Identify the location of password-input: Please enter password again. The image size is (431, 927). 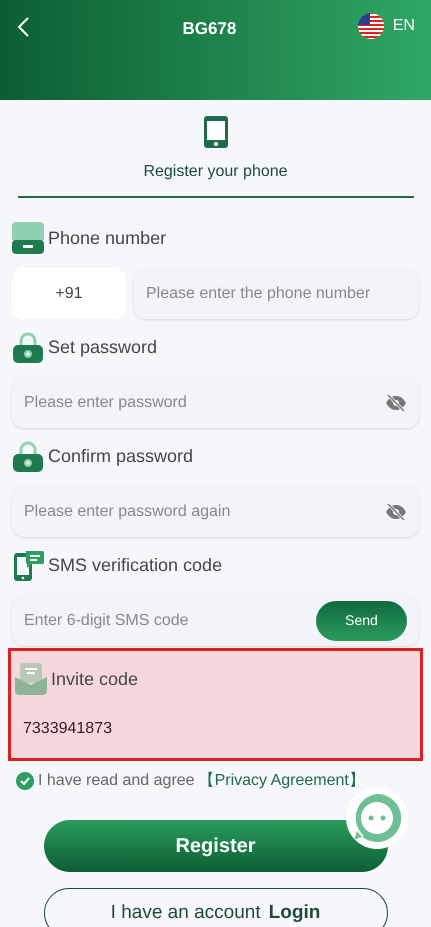
(204, 512).